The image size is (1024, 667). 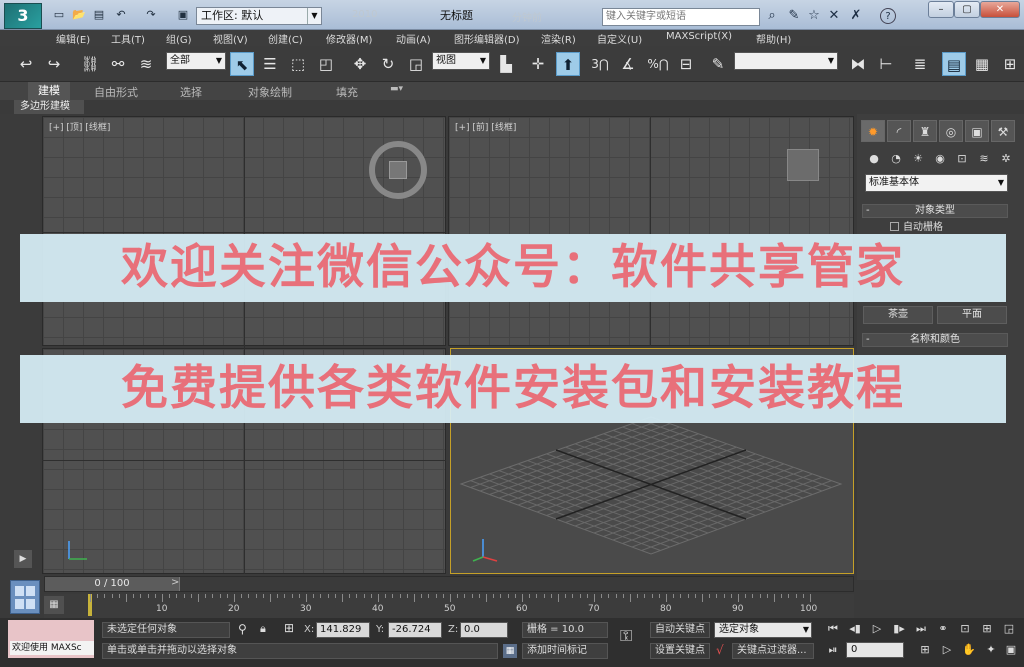 I want to click on app-menu-button: 3, so click(x=23, y=16).